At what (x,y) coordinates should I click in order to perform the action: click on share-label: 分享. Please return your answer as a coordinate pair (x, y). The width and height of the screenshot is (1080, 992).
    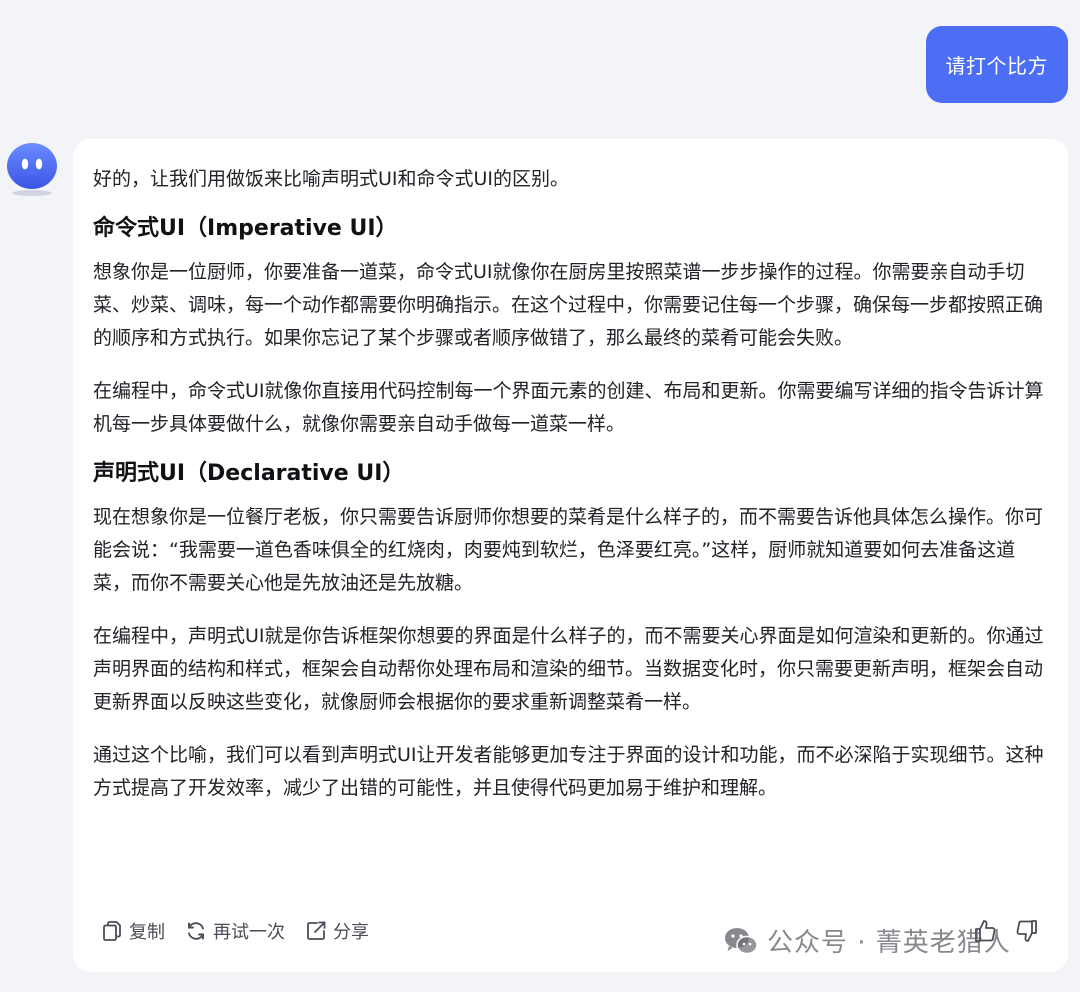
    Looking at the image, I should click on (351, 932).